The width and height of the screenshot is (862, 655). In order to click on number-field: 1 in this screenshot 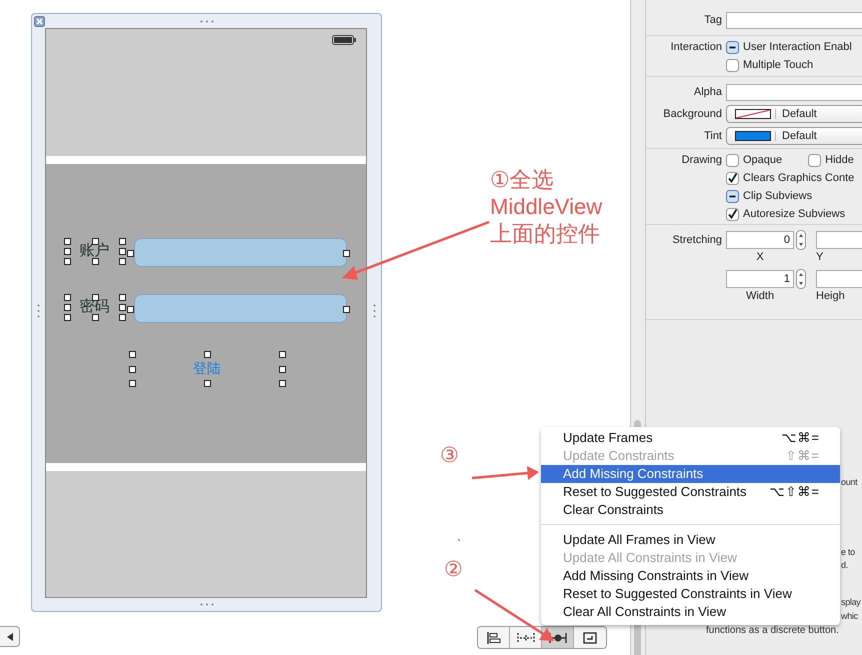, I will do `click(760, 279)`.